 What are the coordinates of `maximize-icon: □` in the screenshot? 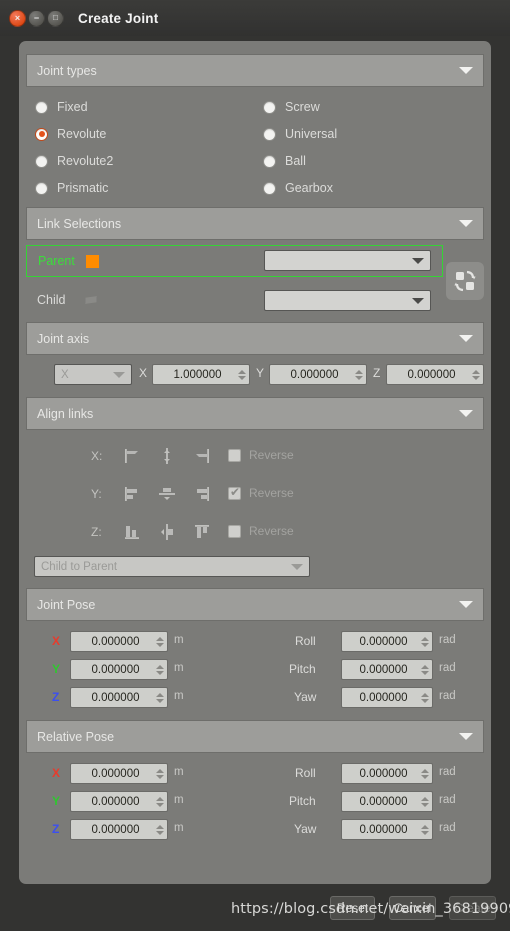 It's located at (55, 18).